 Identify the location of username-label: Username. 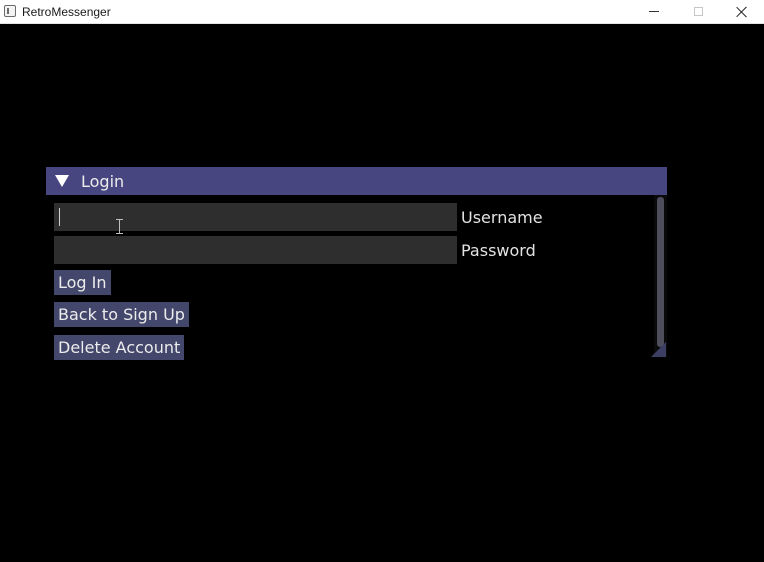
(502, 217).